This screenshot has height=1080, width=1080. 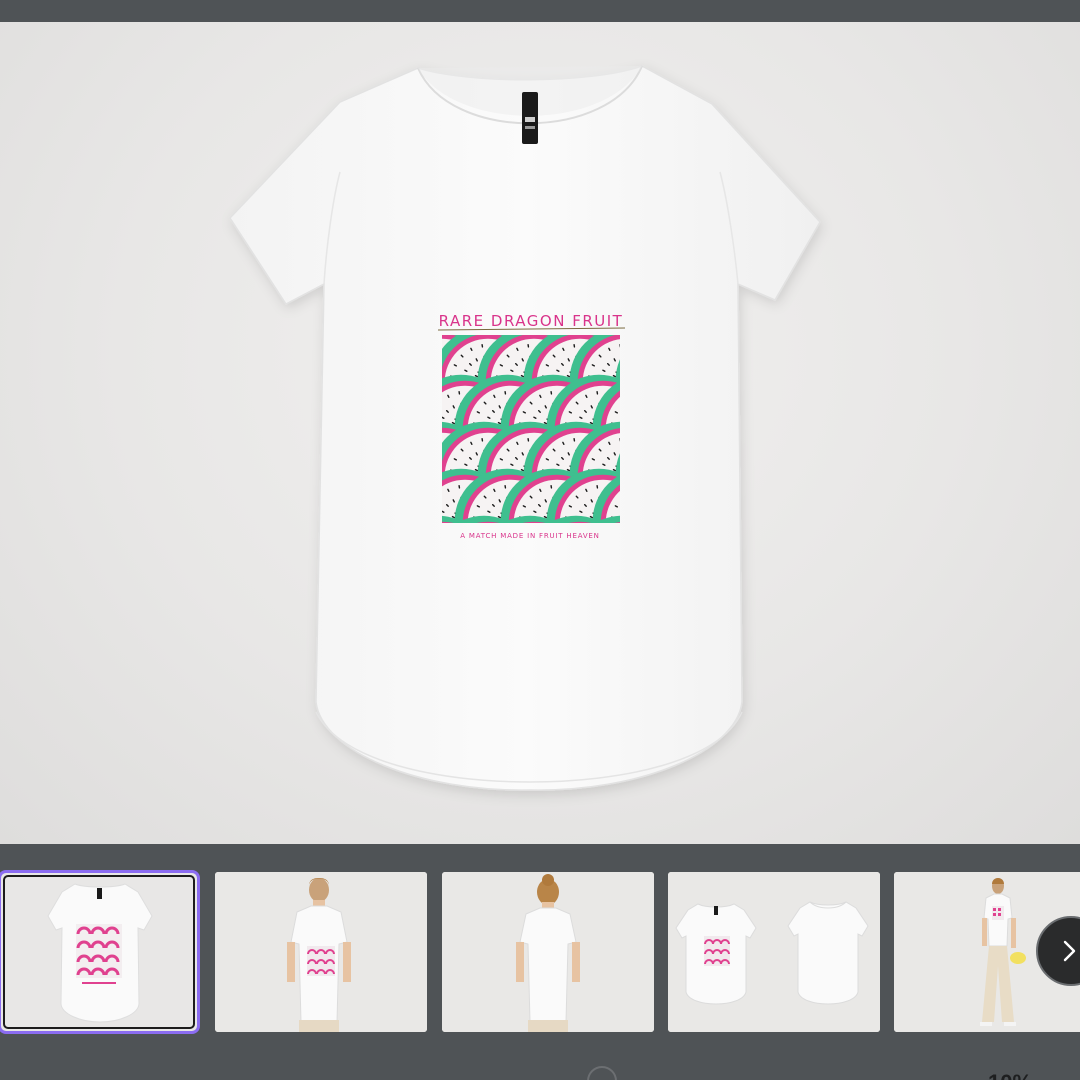 What do you see at coordinates (1010, 1075) in the screenshot?
I see `zoom-label: 10%` at bounding box center [1010, 1075].